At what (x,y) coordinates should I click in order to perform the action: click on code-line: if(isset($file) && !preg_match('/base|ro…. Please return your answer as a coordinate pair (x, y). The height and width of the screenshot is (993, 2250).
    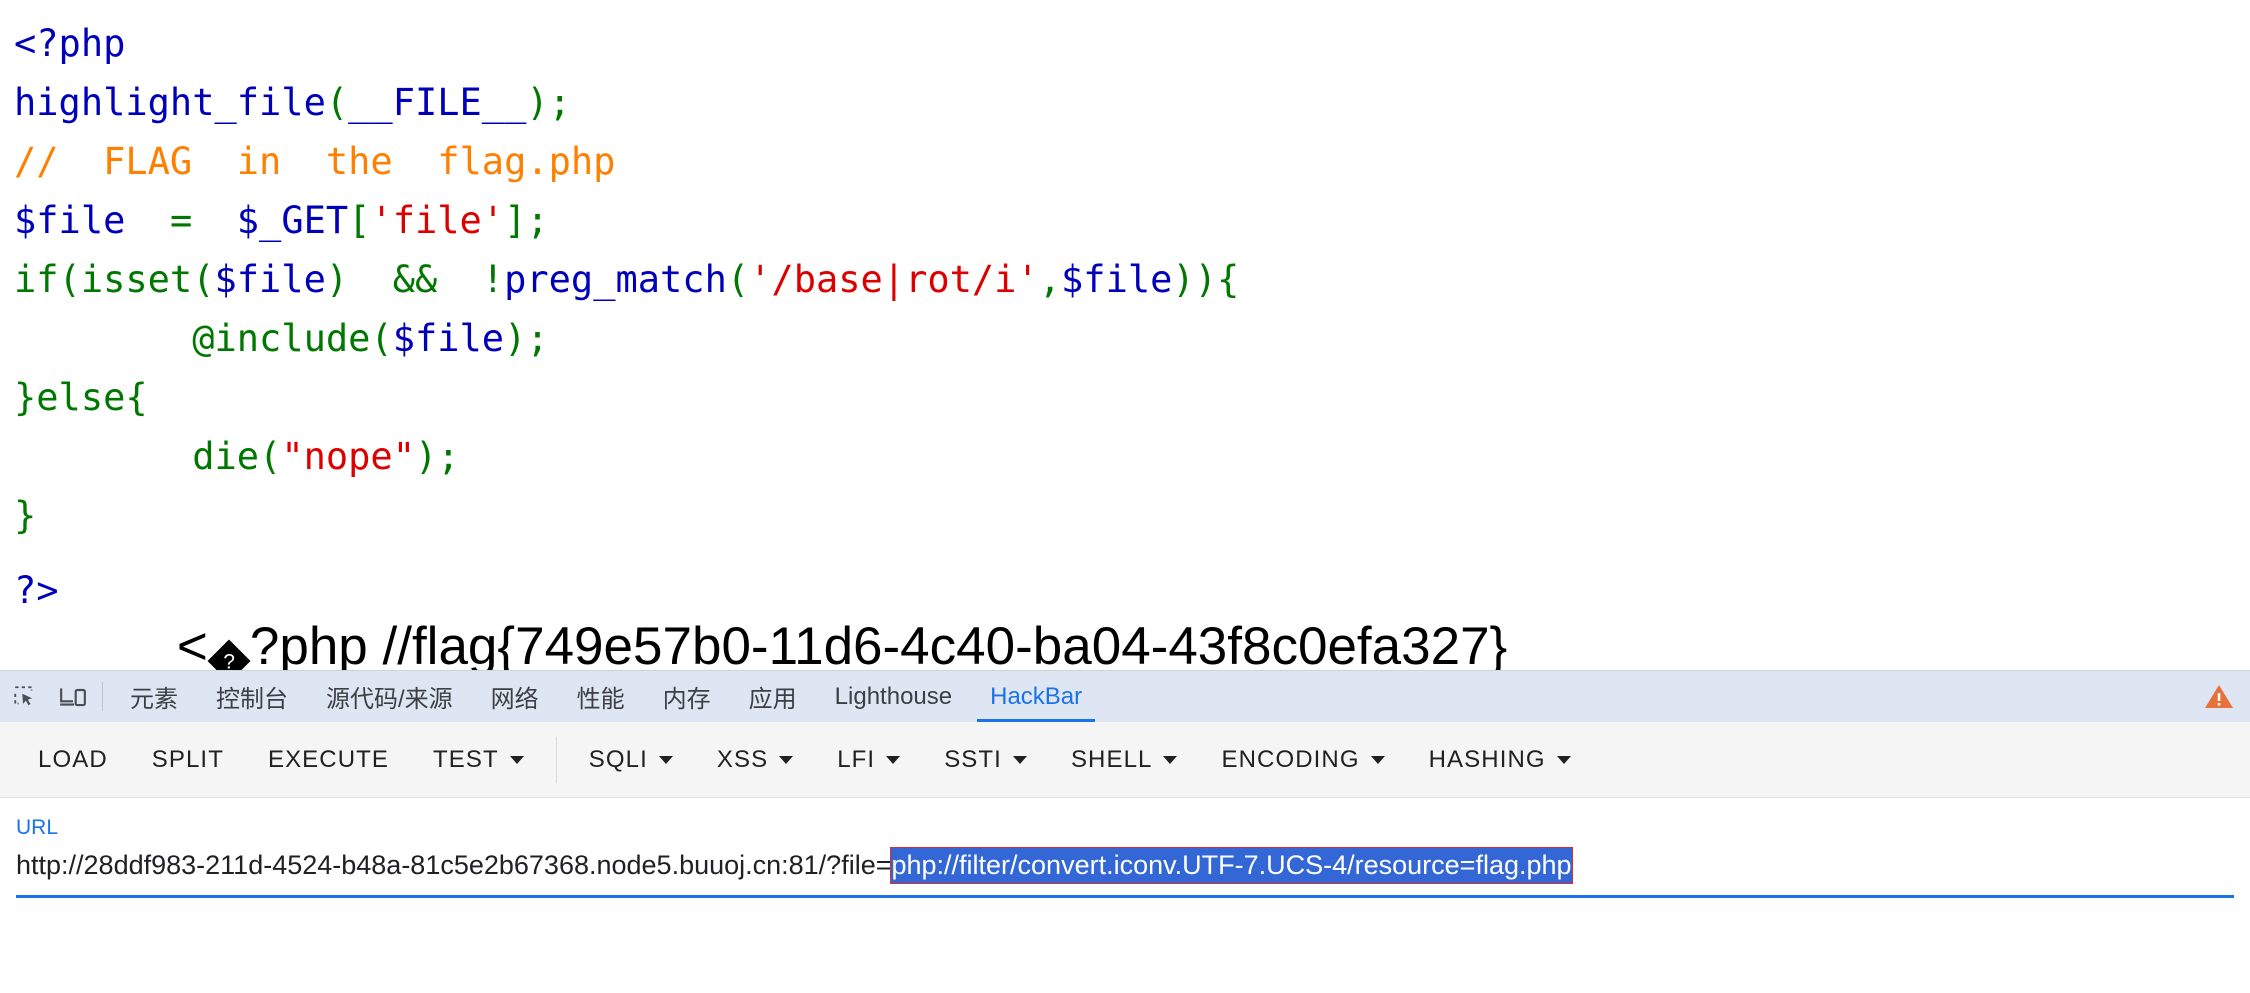
    Looking at the image, I should click on (1132, 279).